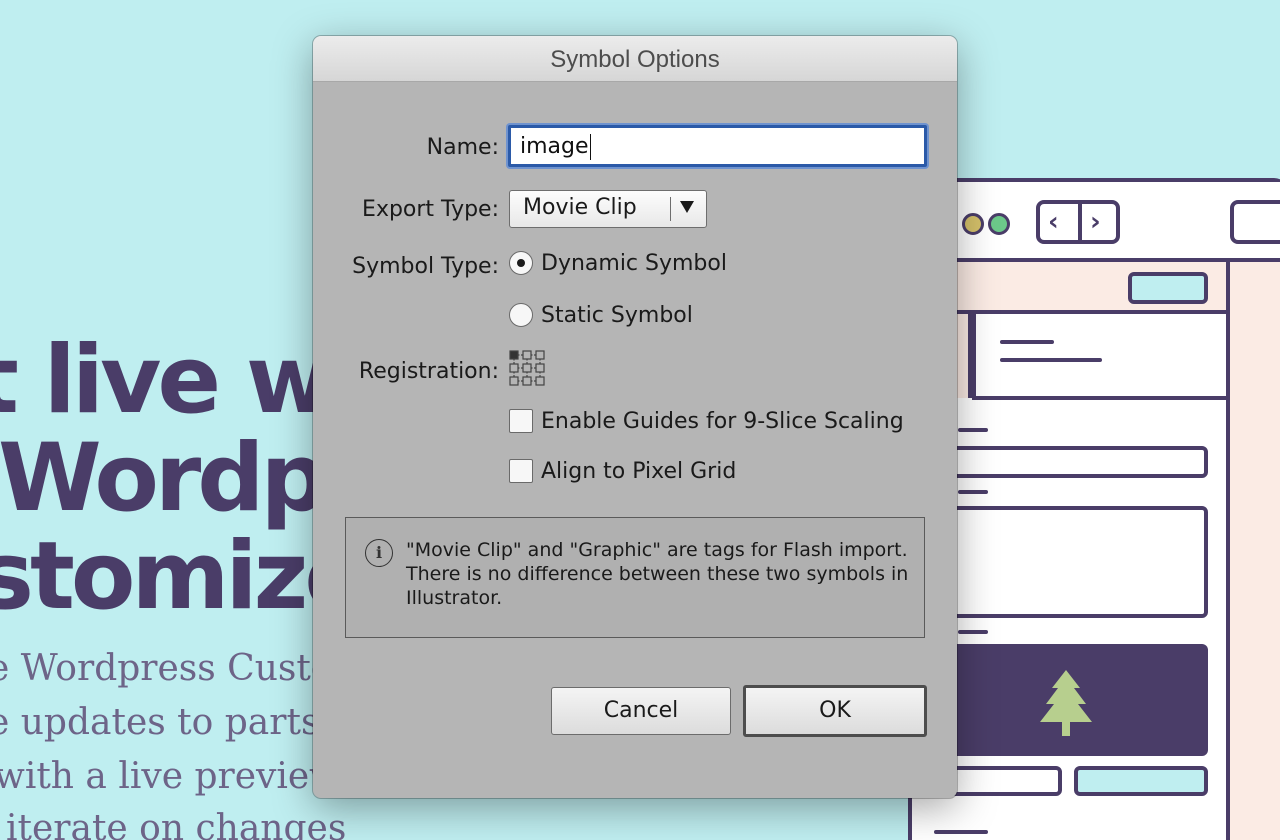 The height and width of the screenshot is (840, 1280). What do you see at coordinates (717, 146) in the screenshot?
I see `name-input: image` at bounding box center [717, 146].